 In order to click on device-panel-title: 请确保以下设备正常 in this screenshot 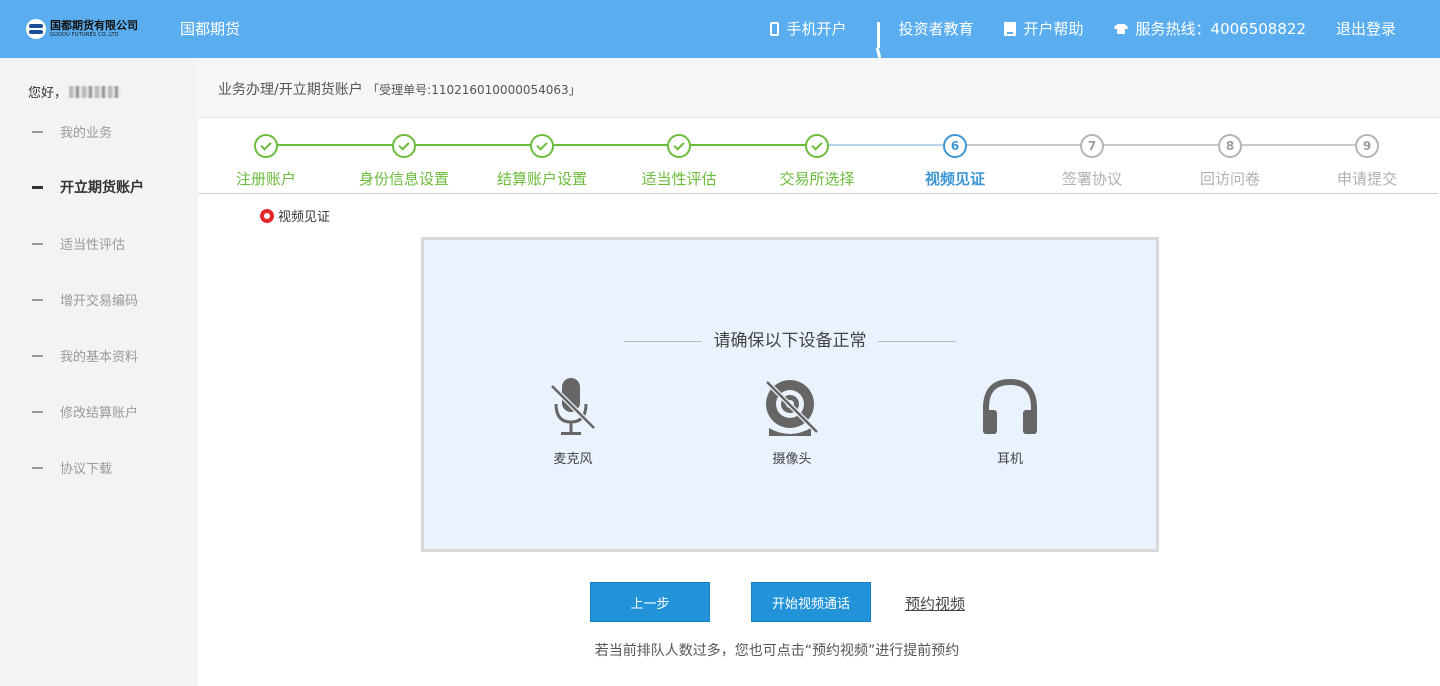, I will do `click(790, 338)`.